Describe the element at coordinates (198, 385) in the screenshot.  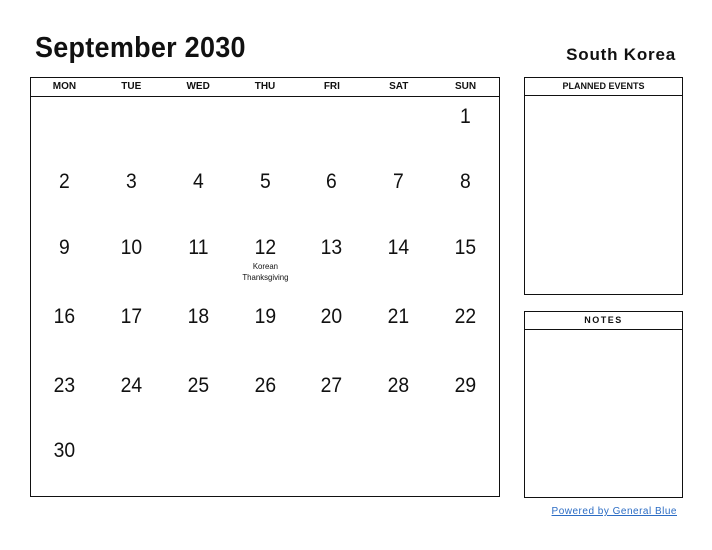
I see `day-number: 25` at that location.